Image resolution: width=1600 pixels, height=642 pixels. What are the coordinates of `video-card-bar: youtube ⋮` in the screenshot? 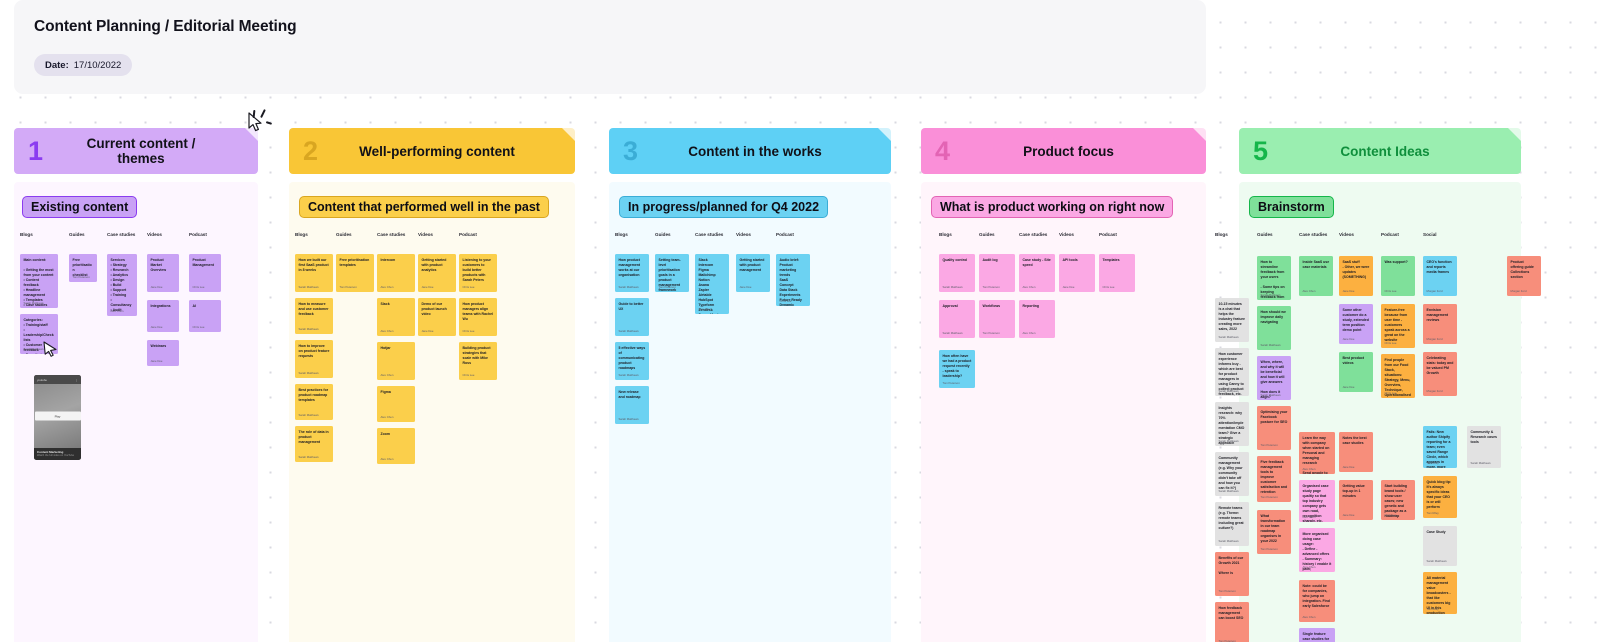 It's located at (57, 379).